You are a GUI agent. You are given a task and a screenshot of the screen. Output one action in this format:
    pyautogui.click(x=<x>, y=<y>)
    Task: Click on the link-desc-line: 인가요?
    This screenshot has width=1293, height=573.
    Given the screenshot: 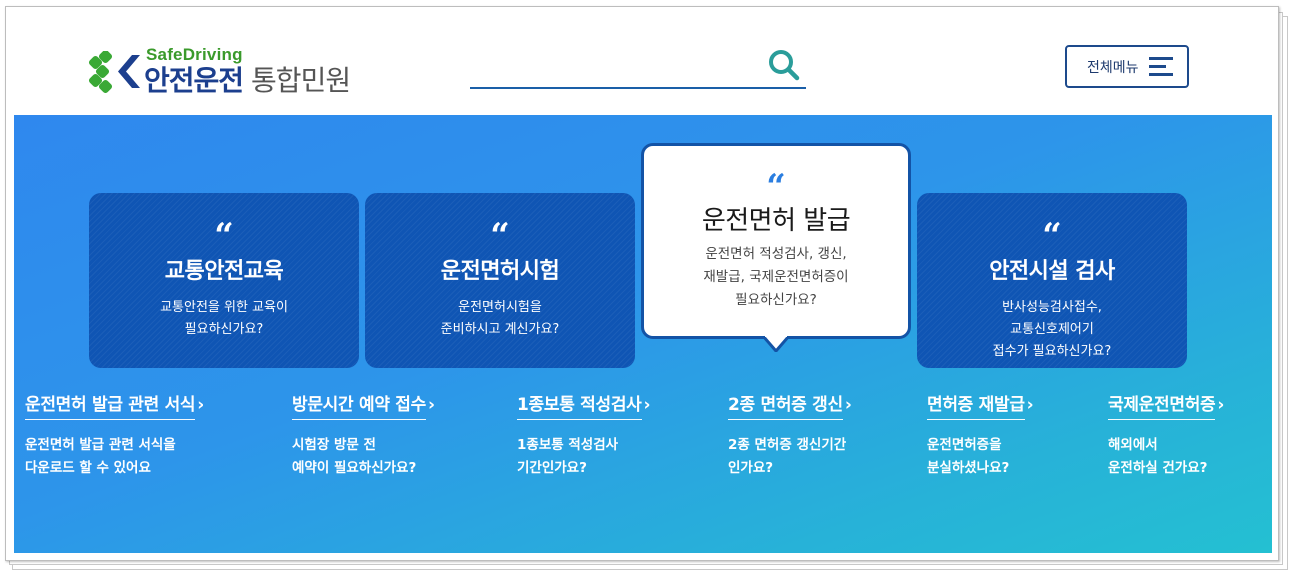 What is the action you would take?
    pyautogui.click(x=751, y=468)
    